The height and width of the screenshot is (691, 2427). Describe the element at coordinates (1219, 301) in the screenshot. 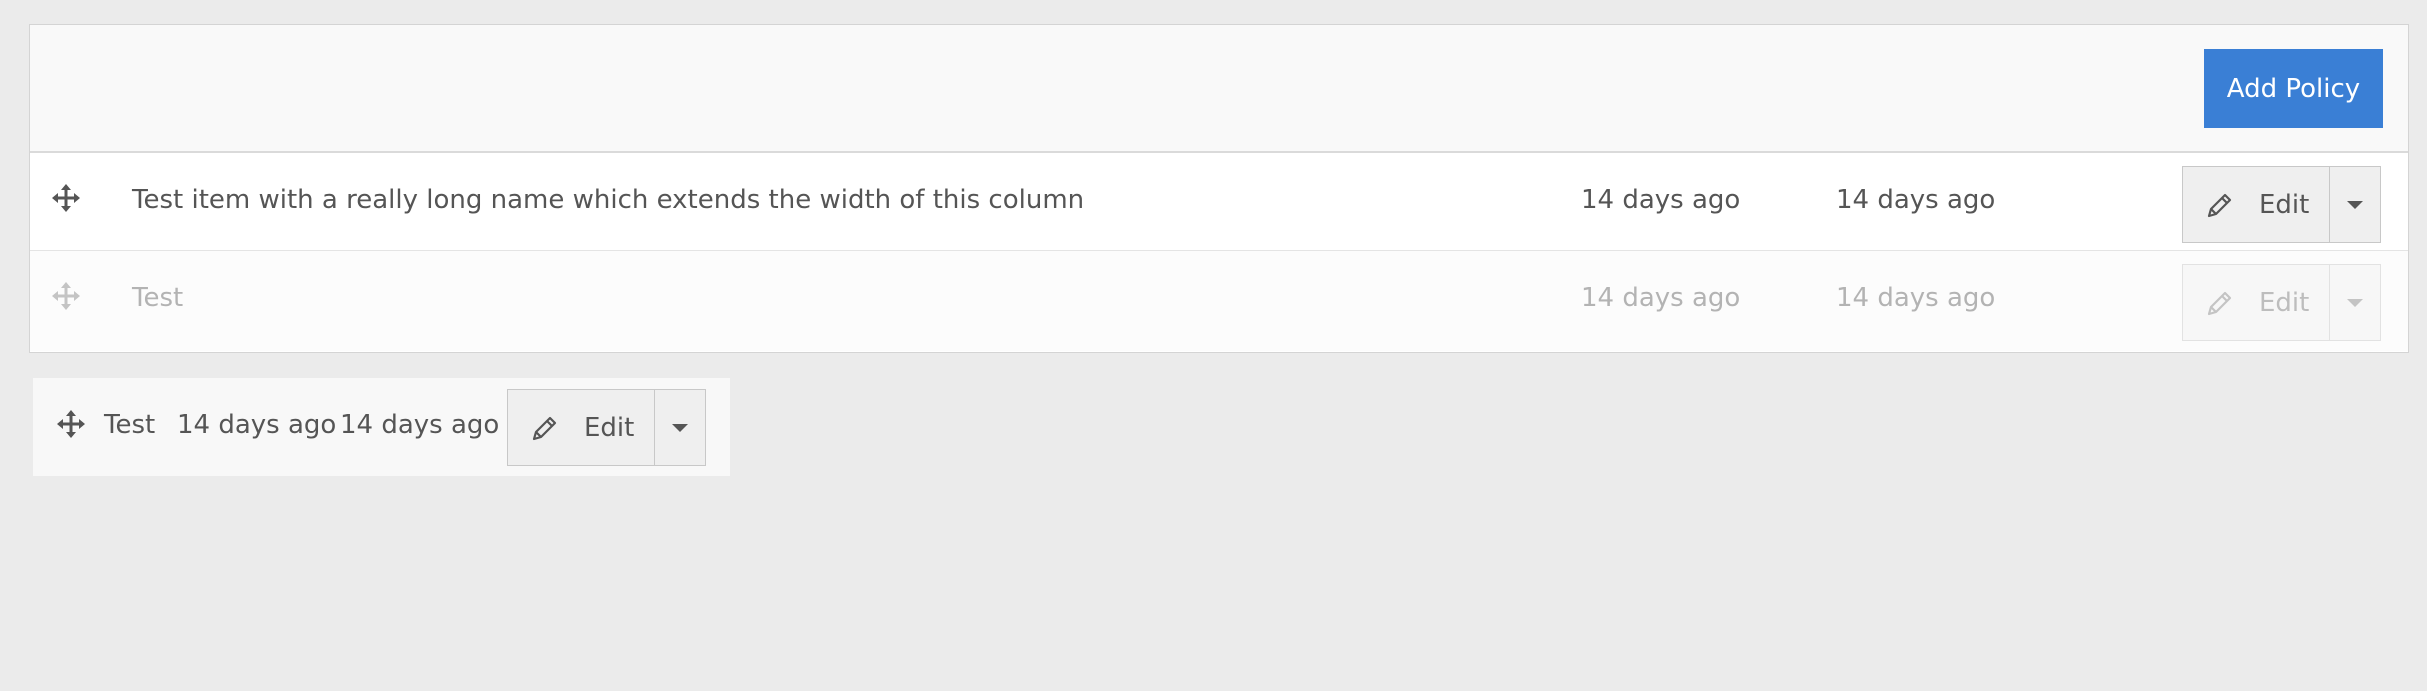

I see `table-row-disabled: Test 14 days ago 14 days ago Edit` at that location.